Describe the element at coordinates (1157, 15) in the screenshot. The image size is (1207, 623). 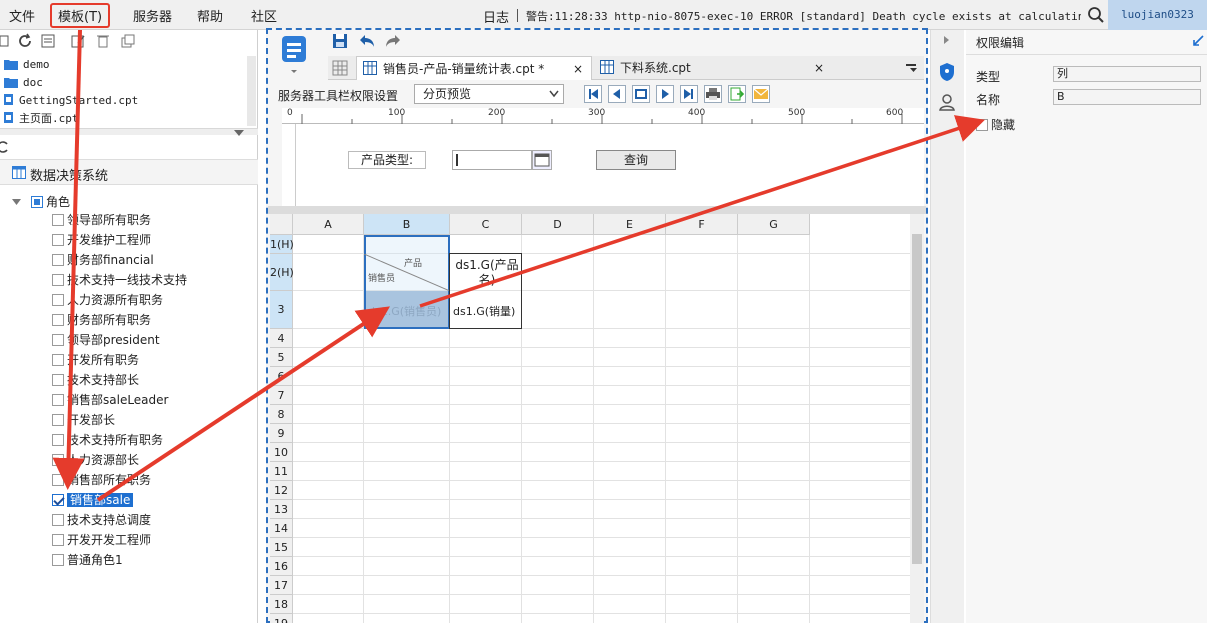
I see `user-account: luojian0323` at that location.